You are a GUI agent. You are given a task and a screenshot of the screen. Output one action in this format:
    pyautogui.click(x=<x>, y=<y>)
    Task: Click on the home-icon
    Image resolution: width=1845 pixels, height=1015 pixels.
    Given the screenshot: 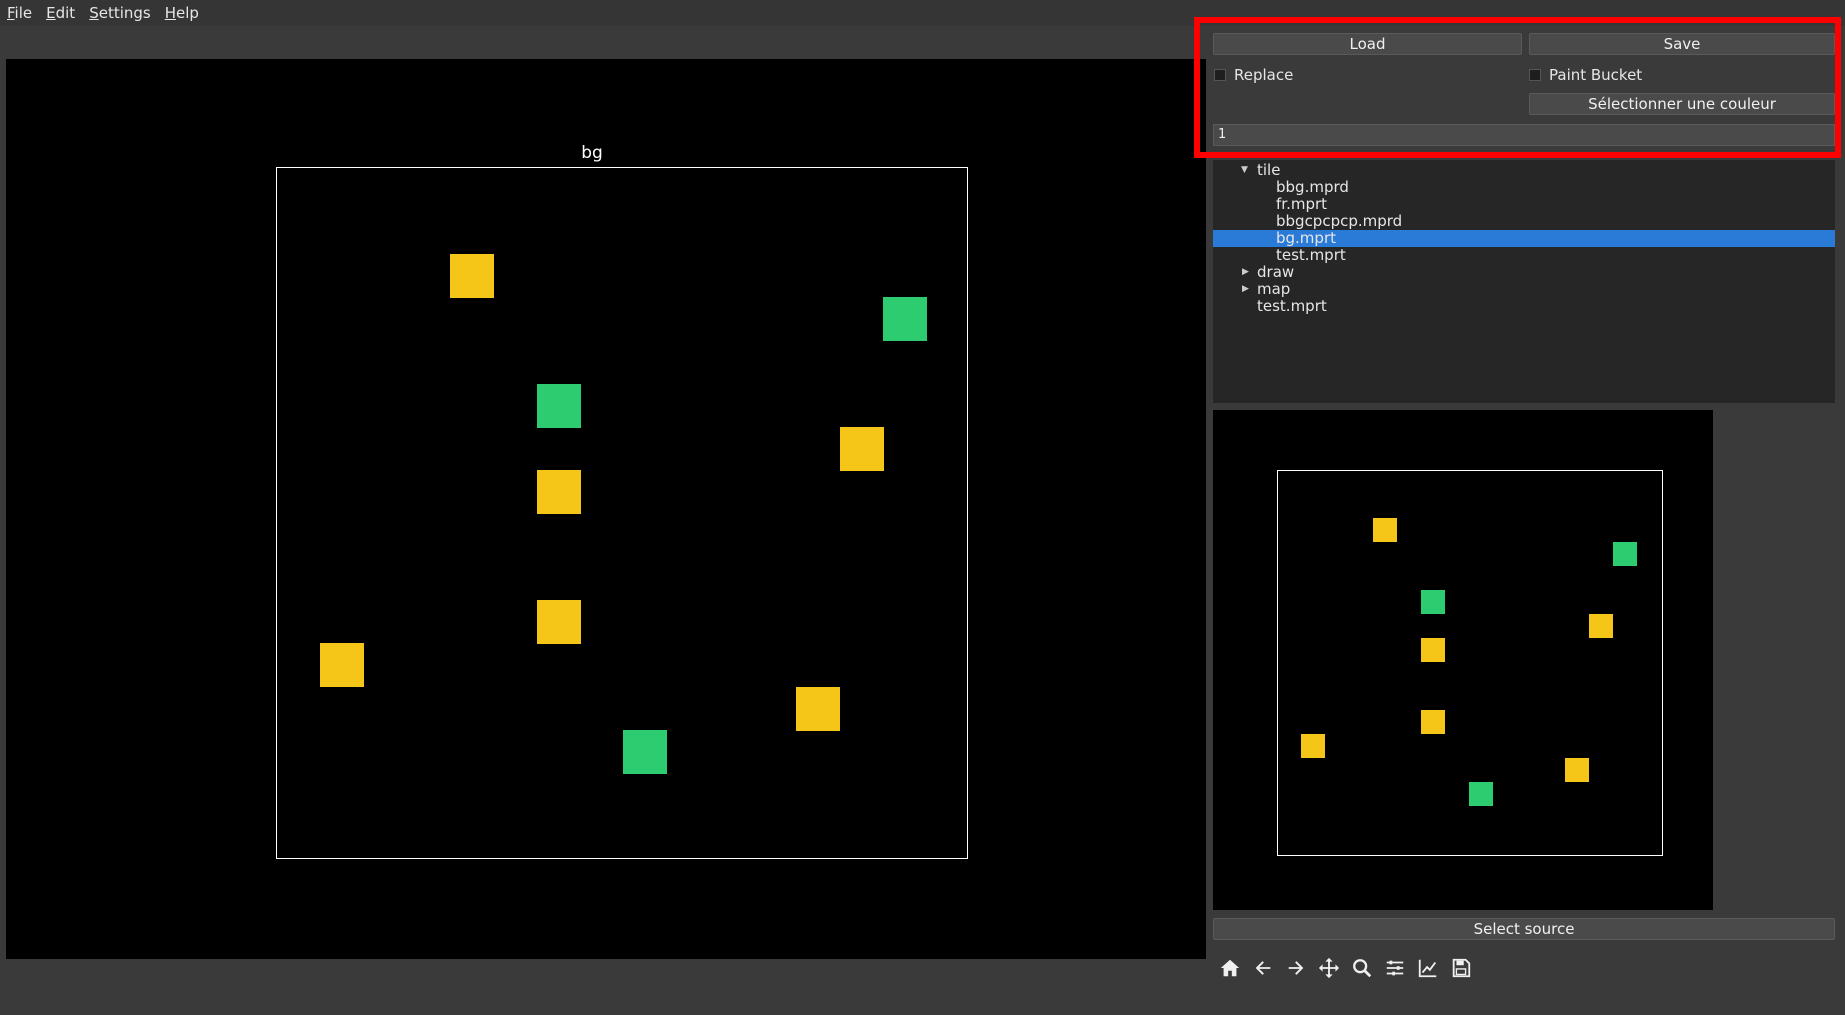 What is the action you would take?
    pyautogui.click(x=1230, y=968)
    